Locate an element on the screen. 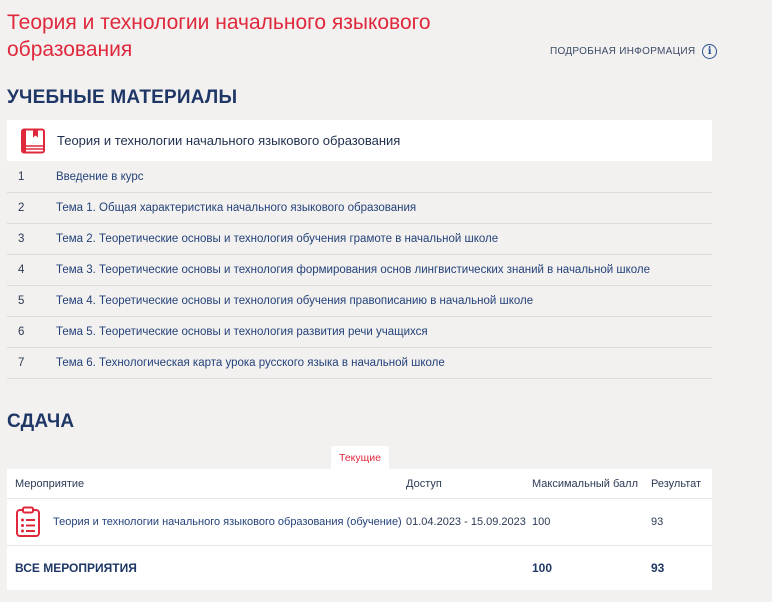 The width and height of the screenshot is (772, 602). item-number: 1 is located at coordinates (21, 177).